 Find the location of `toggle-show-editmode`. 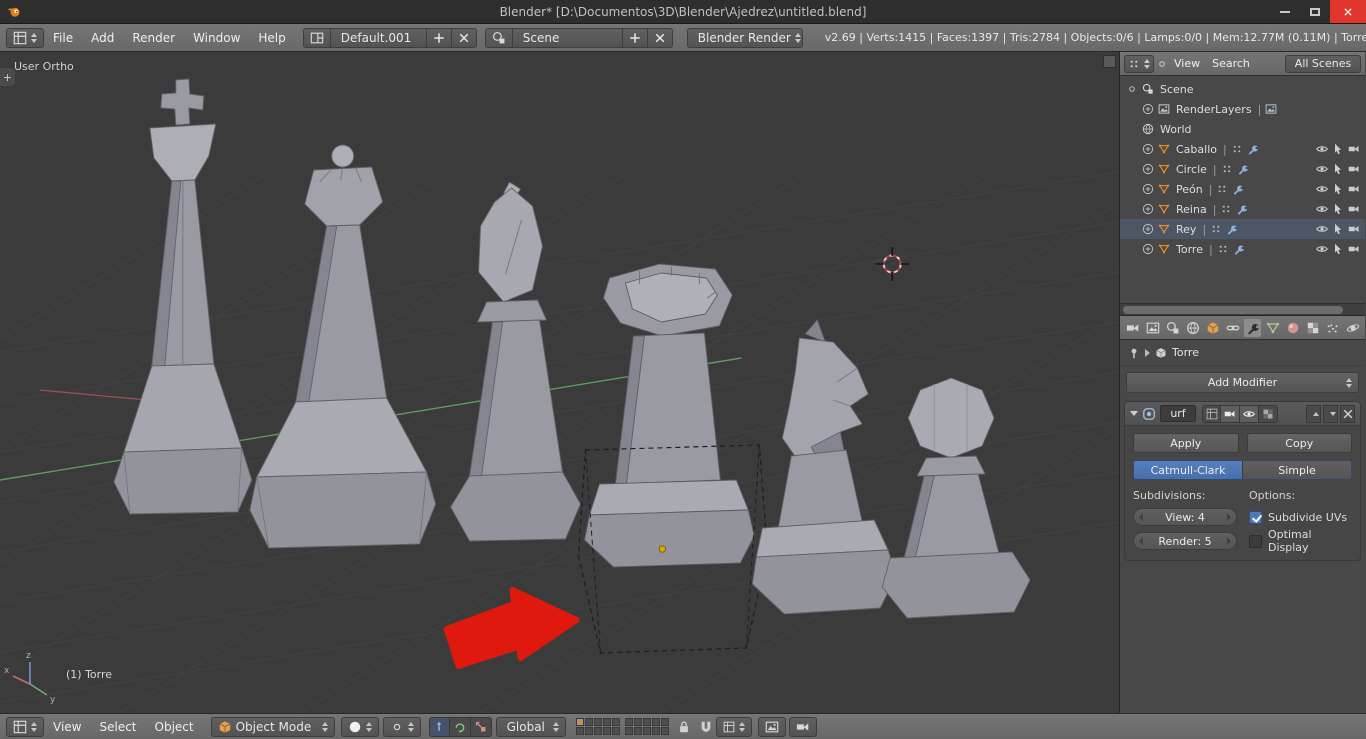

toggle-show-editmode is located at coordinates (1268, 413).